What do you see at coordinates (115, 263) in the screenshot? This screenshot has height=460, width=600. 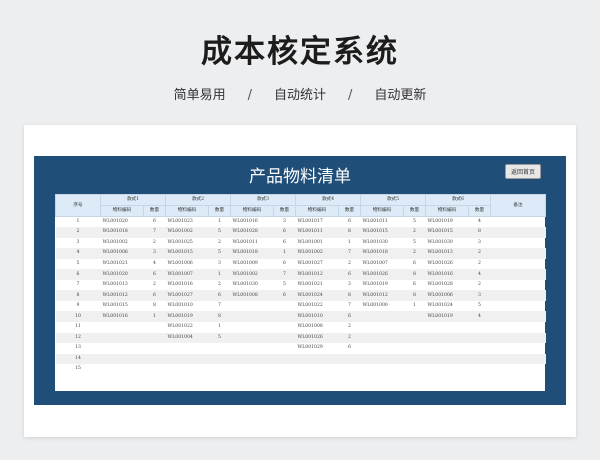 I see `material-code-cell: WL001021` at bounding box center [115, 263].